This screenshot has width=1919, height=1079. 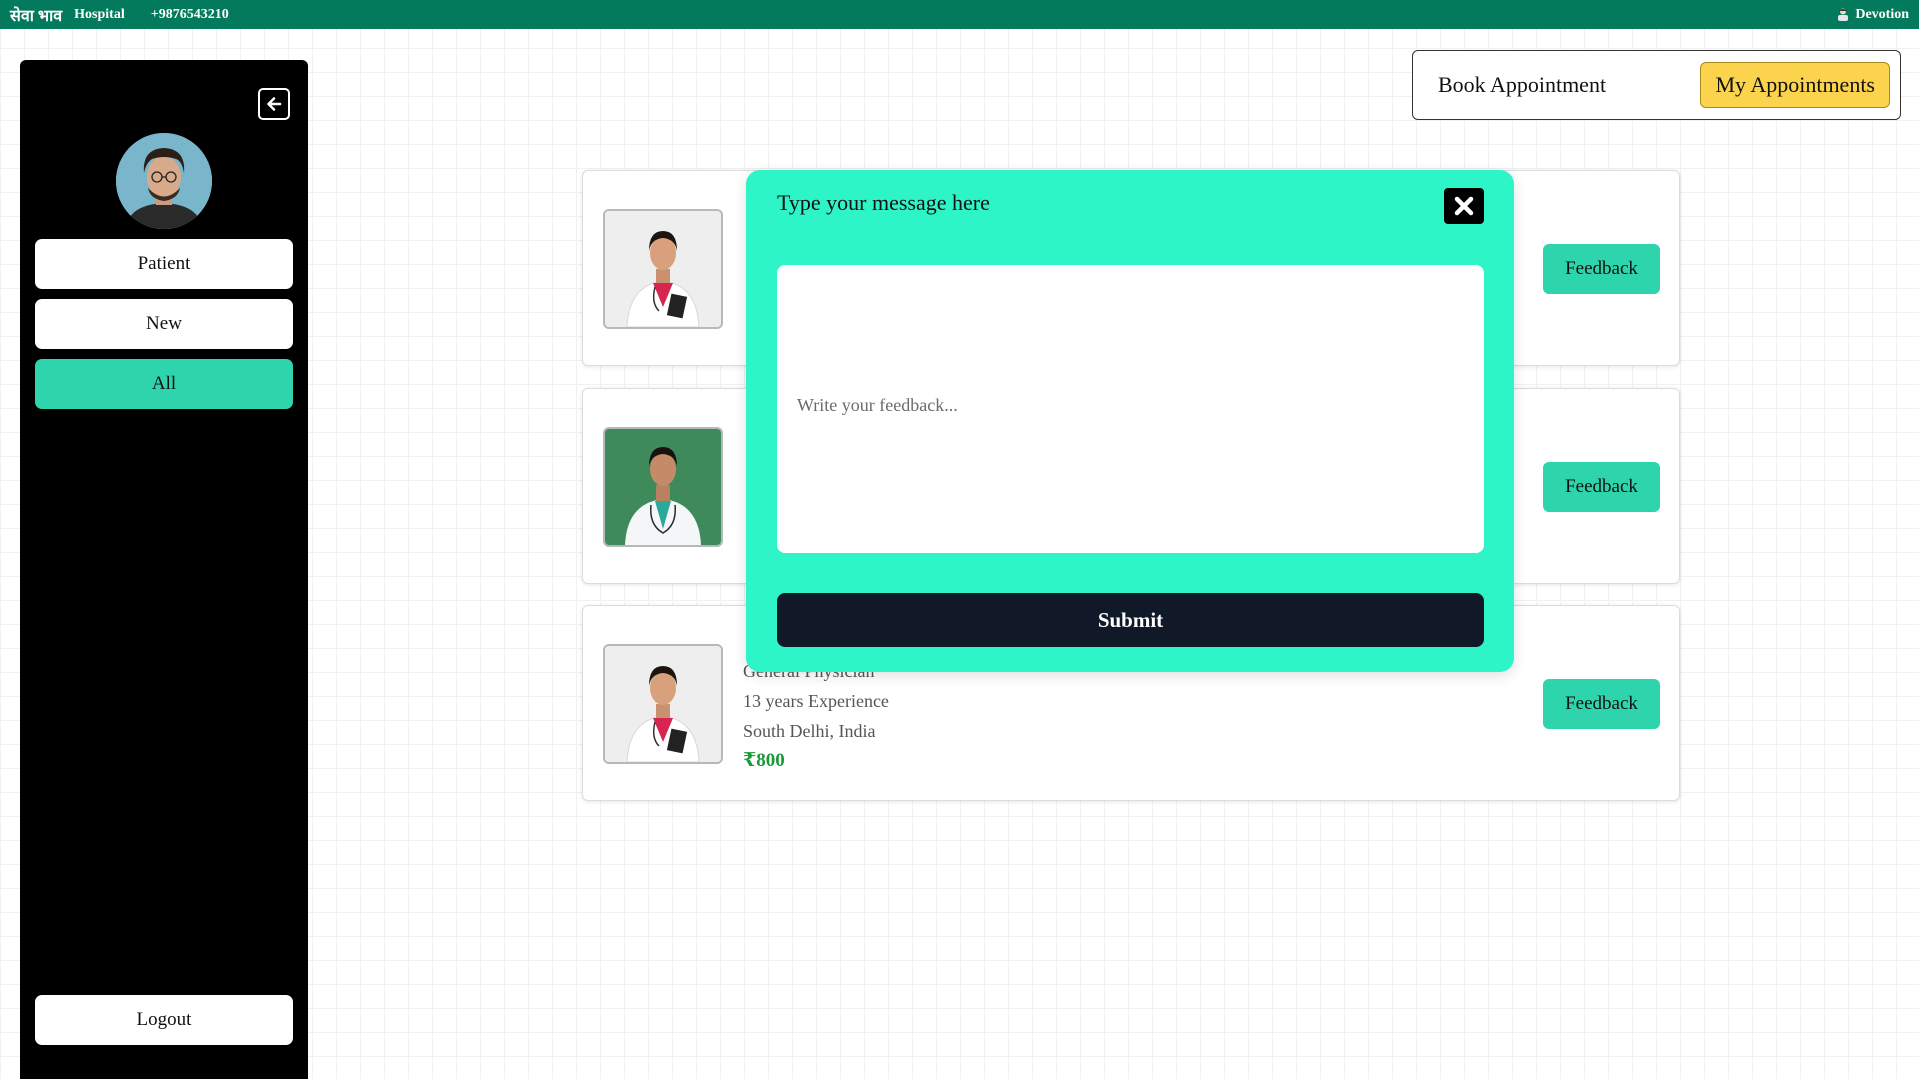 I want to click on arrow-left-square-icon, so click(x=274, y=104).